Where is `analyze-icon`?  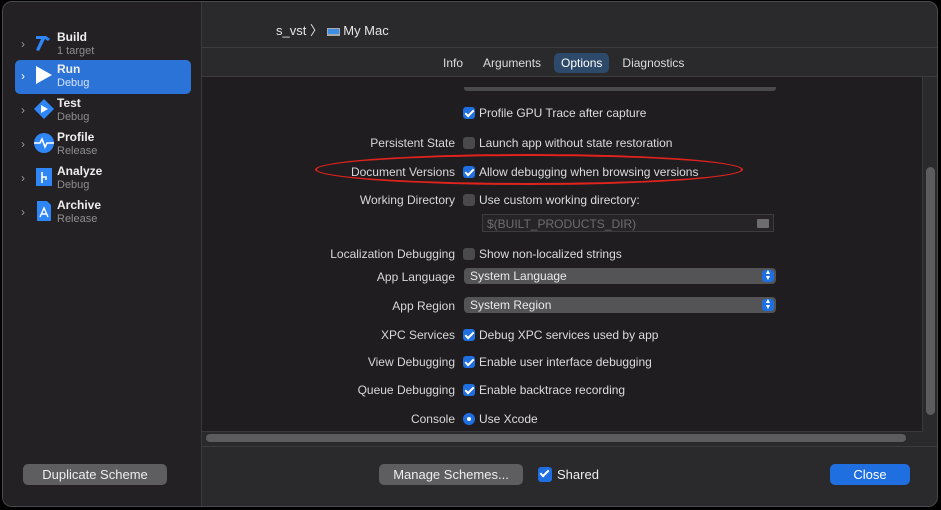
analyze-icon is located at coordinates (44, 177).